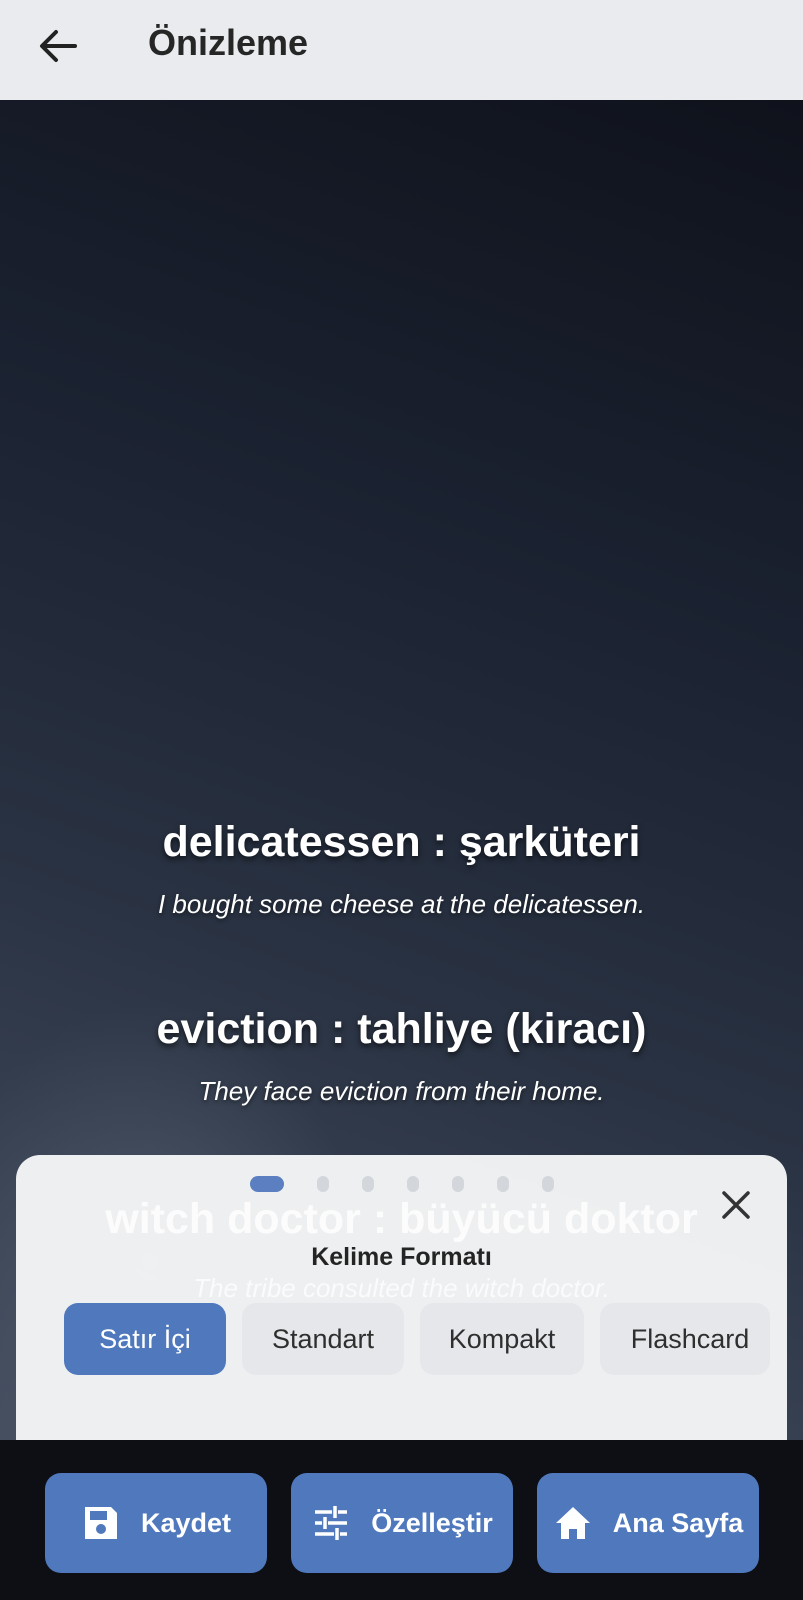 The width and height of the screenshot is (803, 1600). What do you see at coordinates (323, 1339) in the screenshot?
I see `format-option-standart: Standart` at bounding box center [323, 1339].